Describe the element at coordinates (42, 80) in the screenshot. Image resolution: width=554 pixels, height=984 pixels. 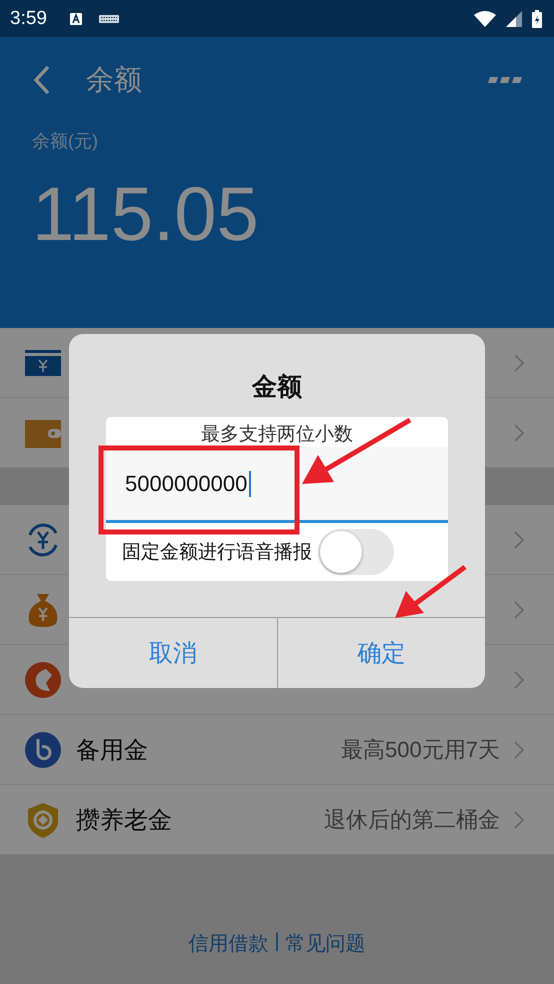
I see `back-icon` at that location.